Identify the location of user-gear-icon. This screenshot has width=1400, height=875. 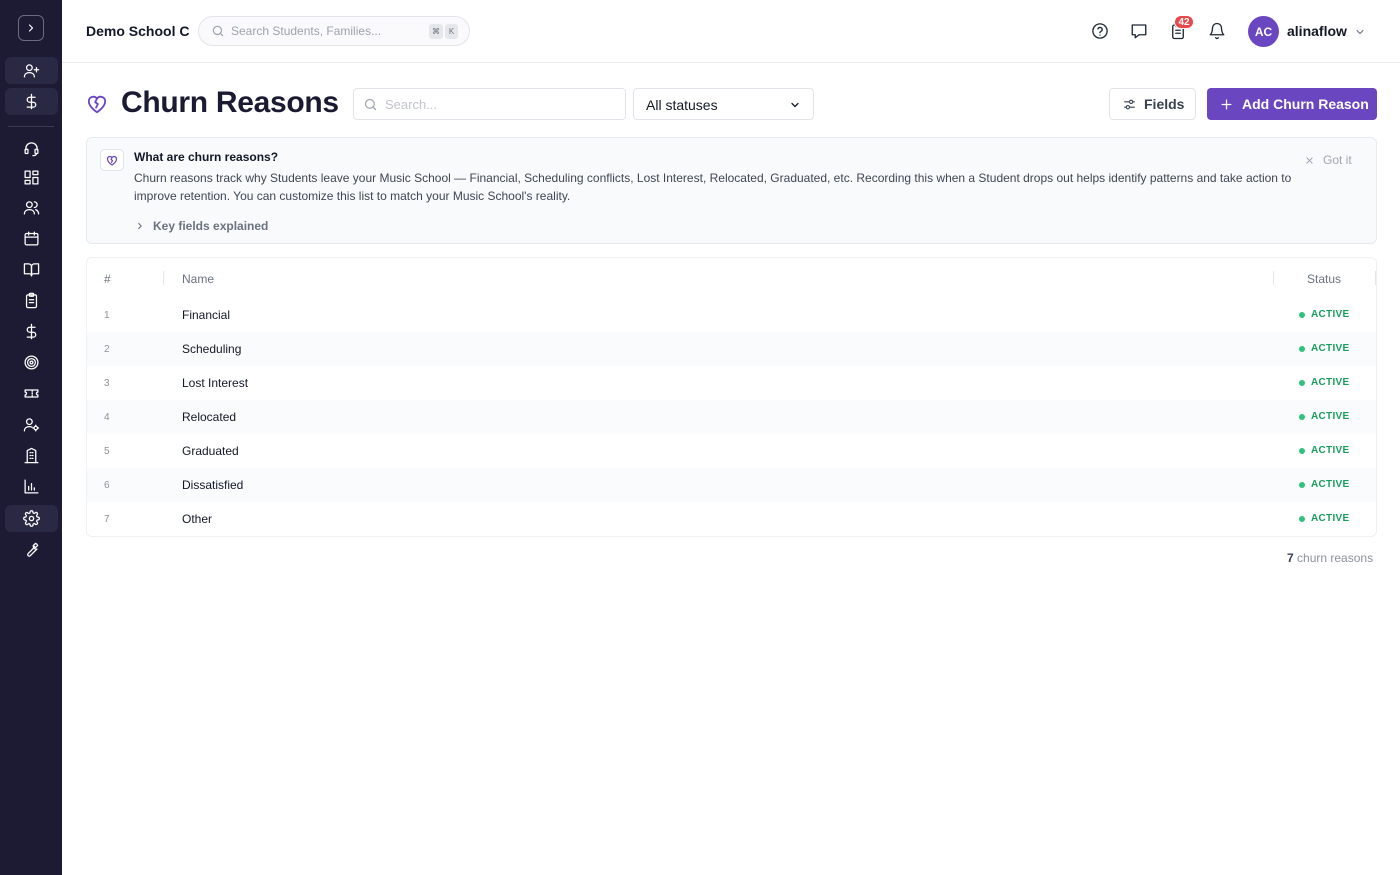
(31, 425).